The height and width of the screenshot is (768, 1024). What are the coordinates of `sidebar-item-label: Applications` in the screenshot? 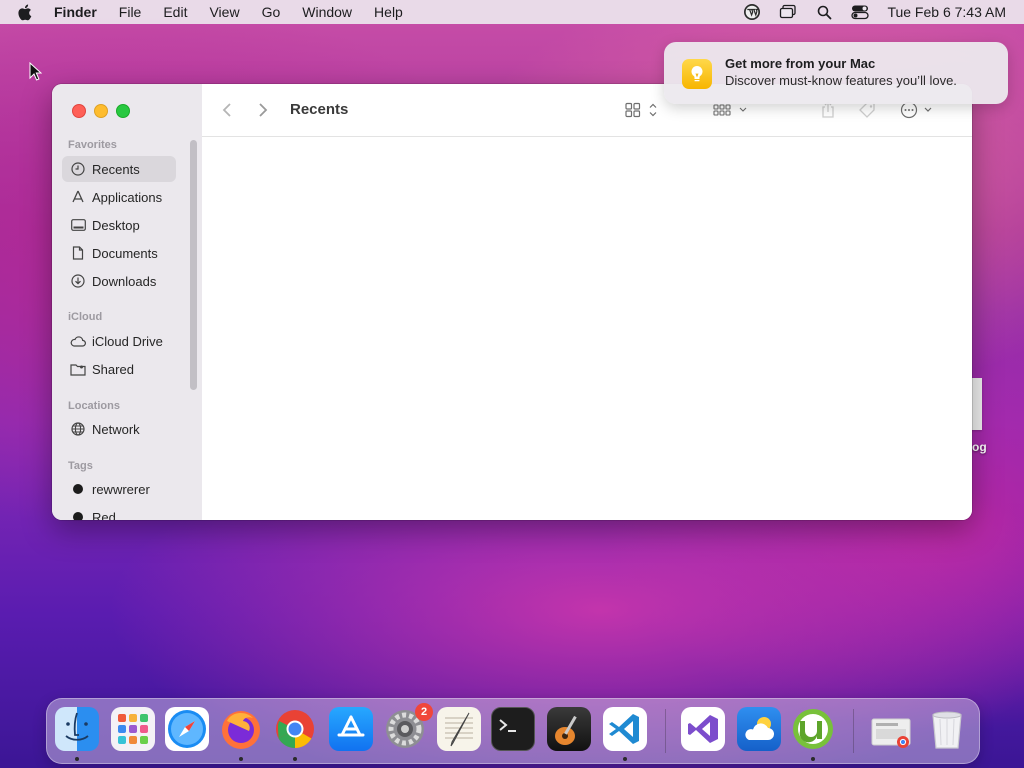 It's located at (127, 197).